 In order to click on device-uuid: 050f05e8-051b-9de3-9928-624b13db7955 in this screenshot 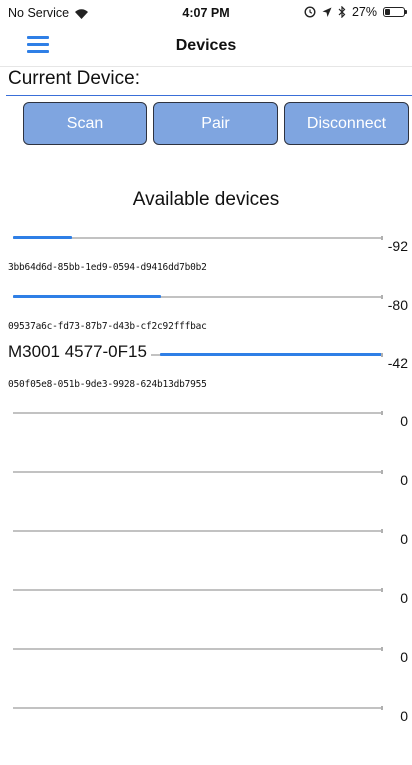, I will do `click(107, 384)`.